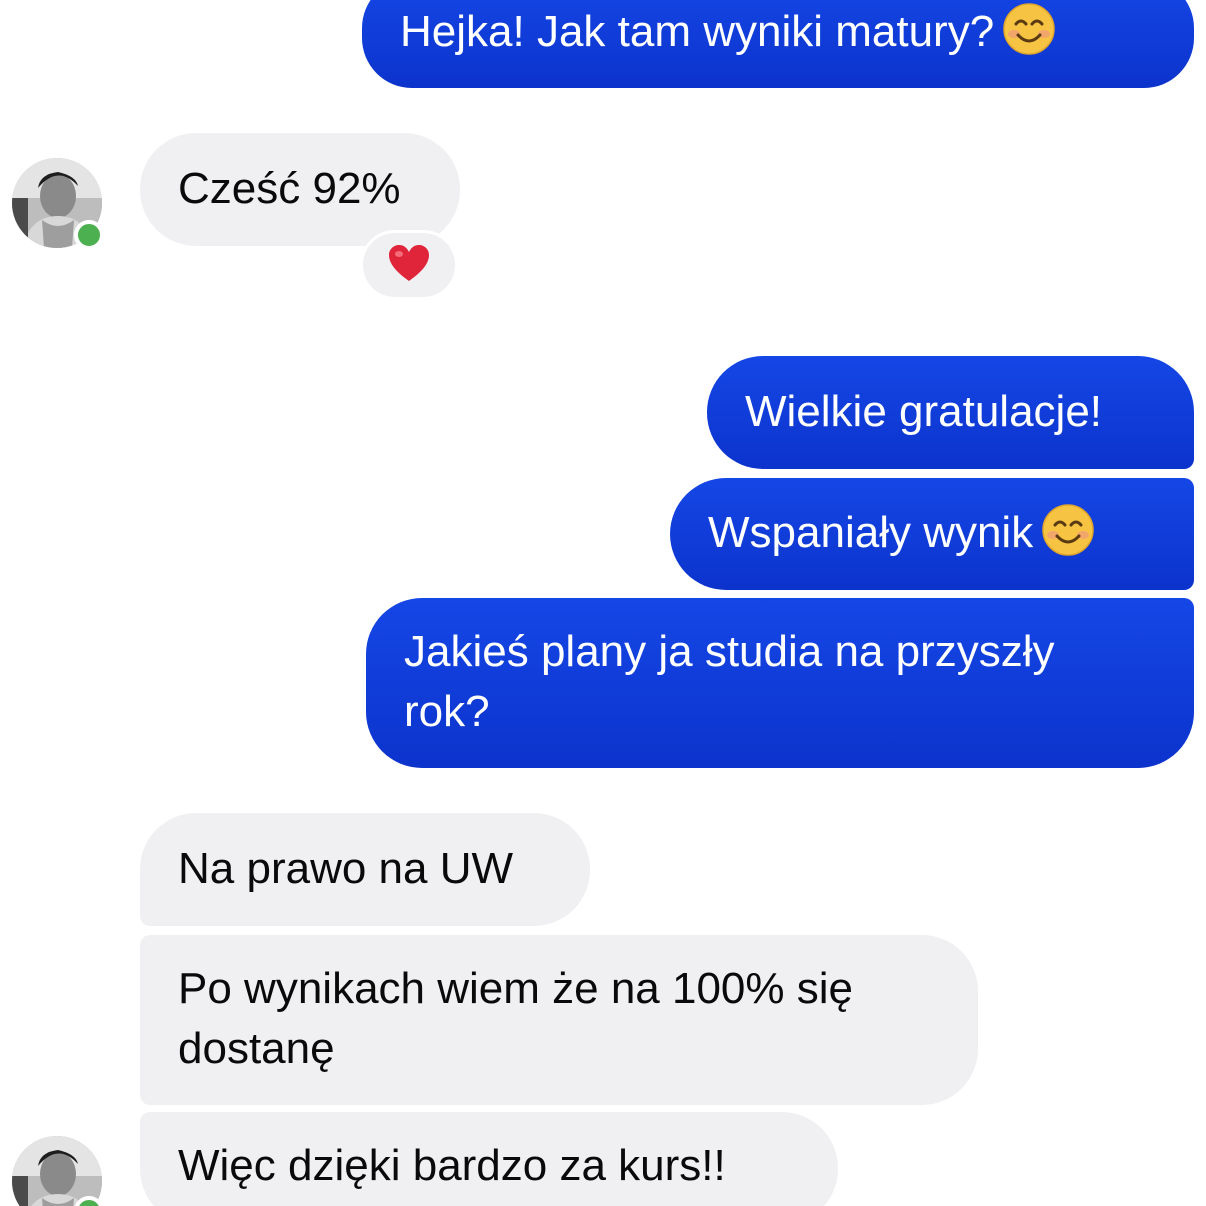 This screenshot has width=1206, height=1206. Describe the element at coordinates (697, 31) in the screenshot. I see `message-text: Hejka! Jak tam wyniki matury?` at that location.